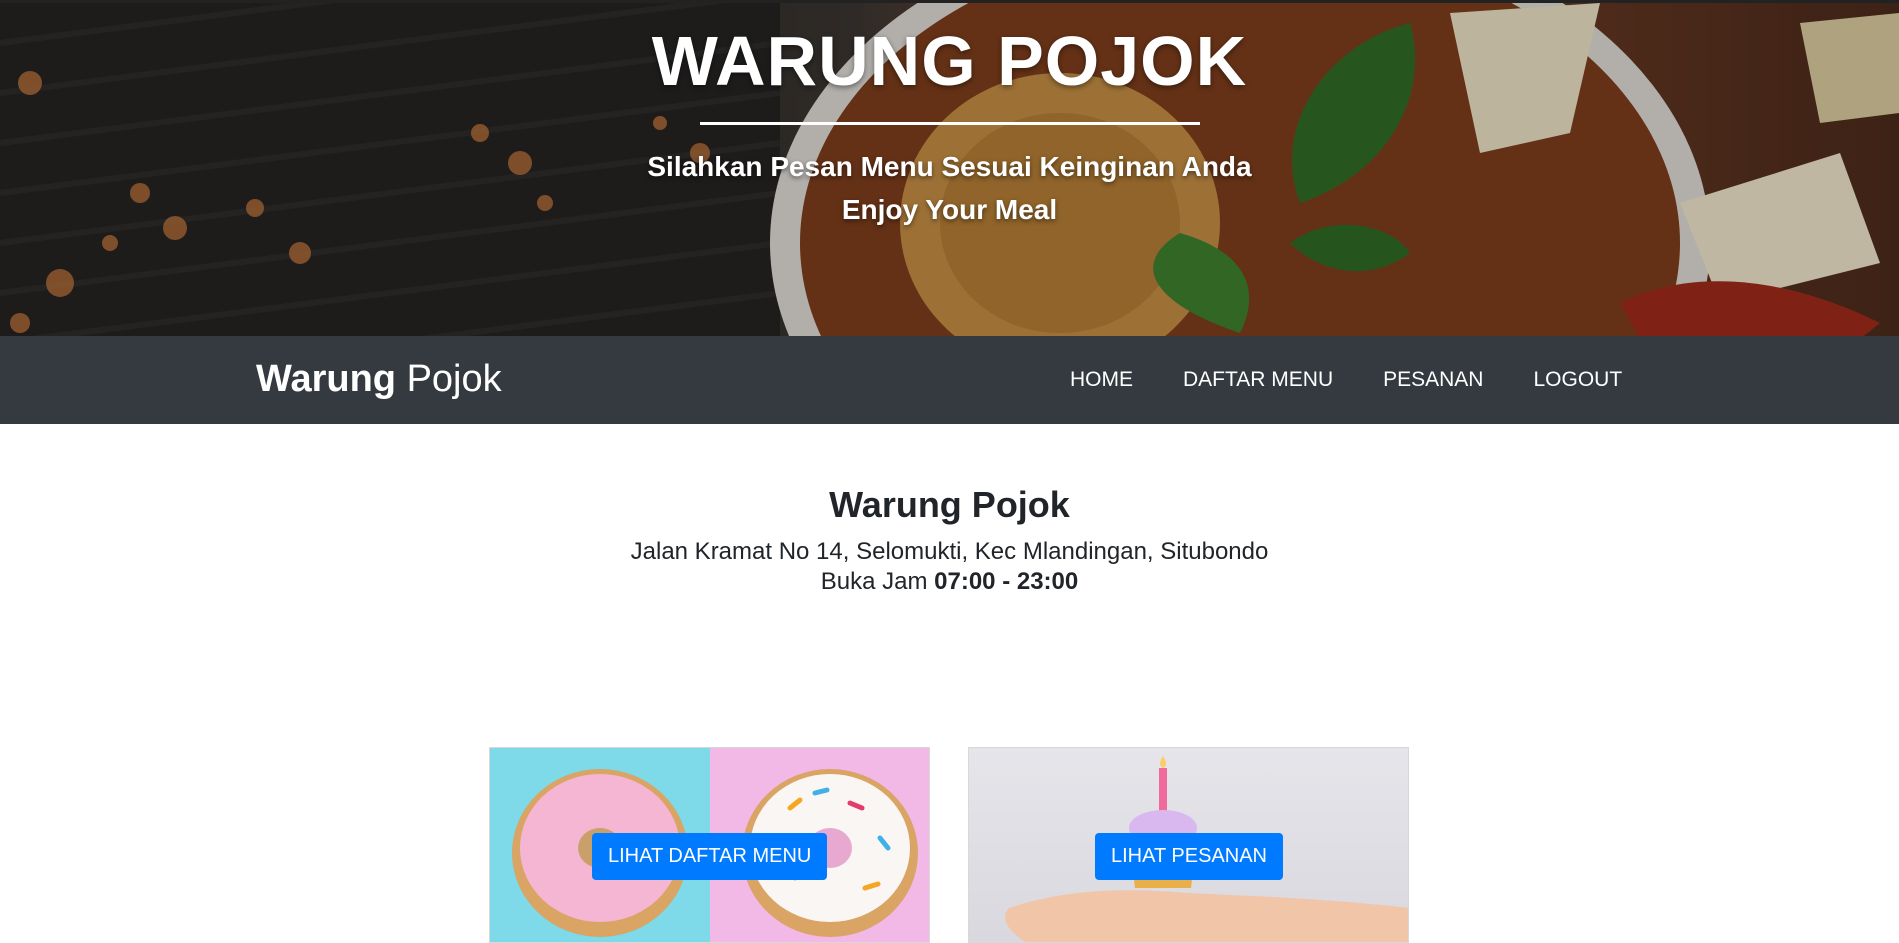 Image resolution: width=1899 pixels, height=943 pixels. Describe the element at coordinates (950, 123) in the screenshot. I see `hero-divider` at that location.